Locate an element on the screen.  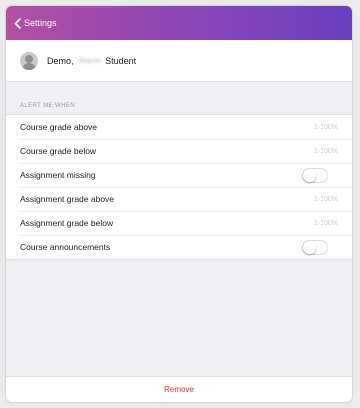
footer-bar: Remove is located at coordinates (179, 389).